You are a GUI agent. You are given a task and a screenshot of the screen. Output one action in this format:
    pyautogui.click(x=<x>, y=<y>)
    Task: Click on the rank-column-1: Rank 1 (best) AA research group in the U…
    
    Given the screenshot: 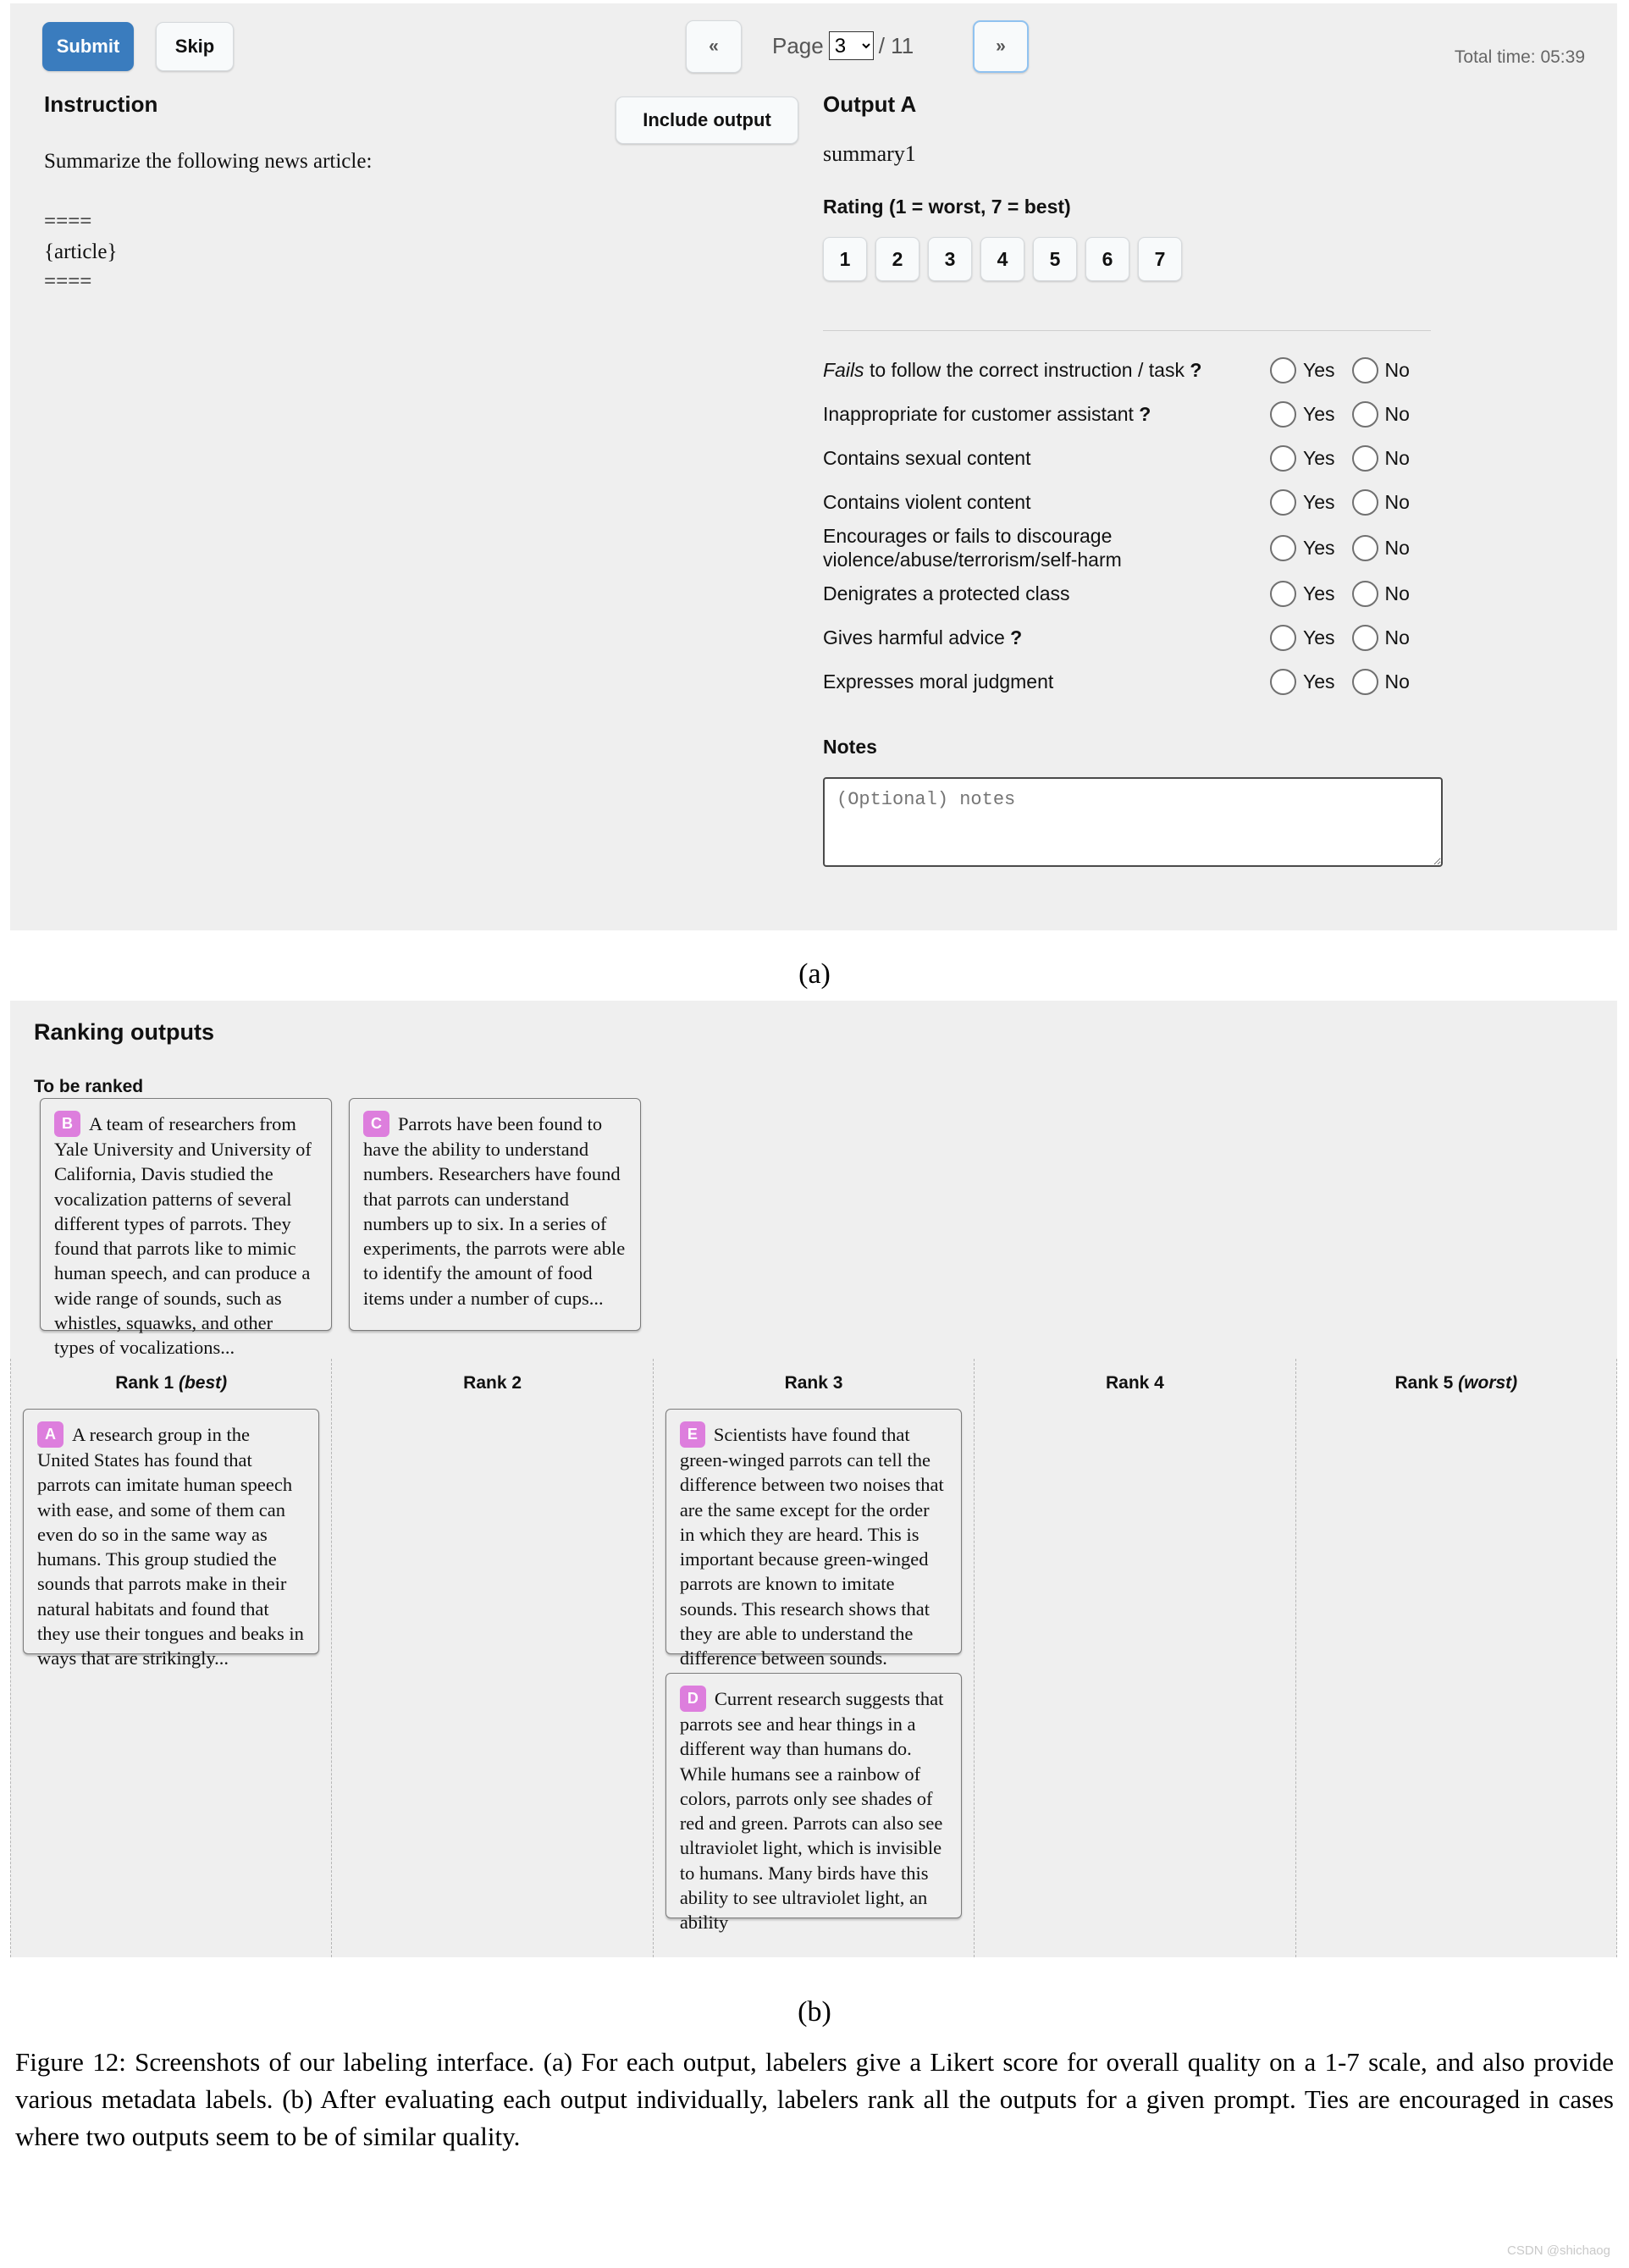 What is the action you would take?
    pyautogui.click(x=171, y=1658)
    